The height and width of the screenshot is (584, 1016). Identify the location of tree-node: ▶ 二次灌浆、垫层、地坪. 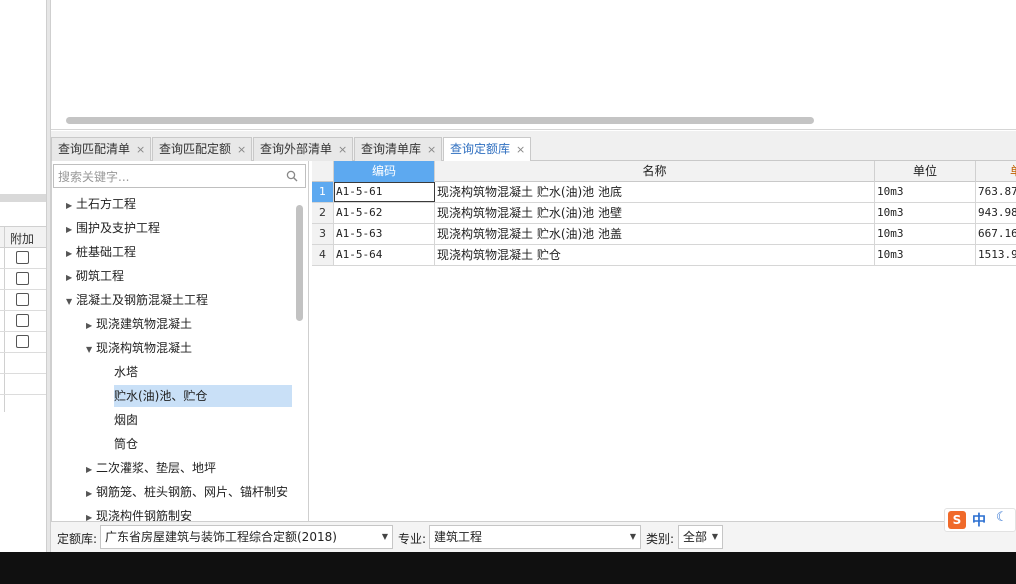
(151, 468).